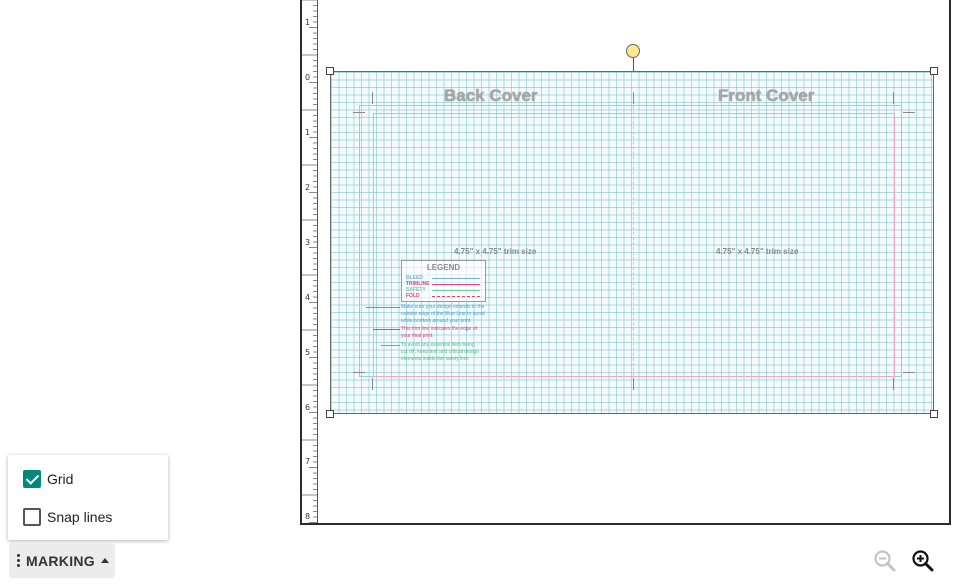  Describe the element at coordinates (456, 290) in the screenshot. I see `legend-line-safety` at that location.